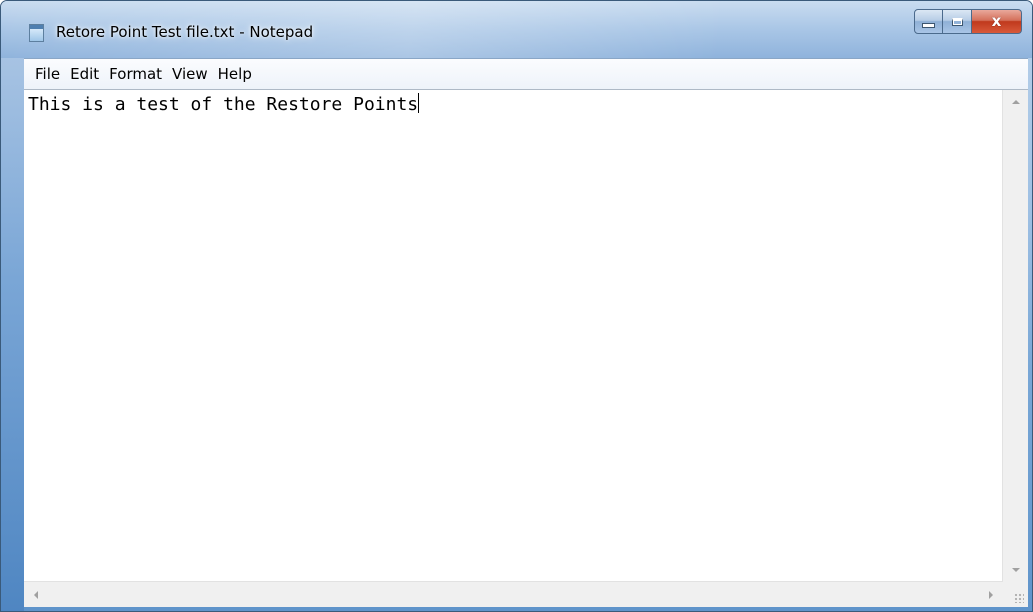 This screenshot has height=612, width=1033. I want to click on scroll-down-icon, so click(1016, 570).